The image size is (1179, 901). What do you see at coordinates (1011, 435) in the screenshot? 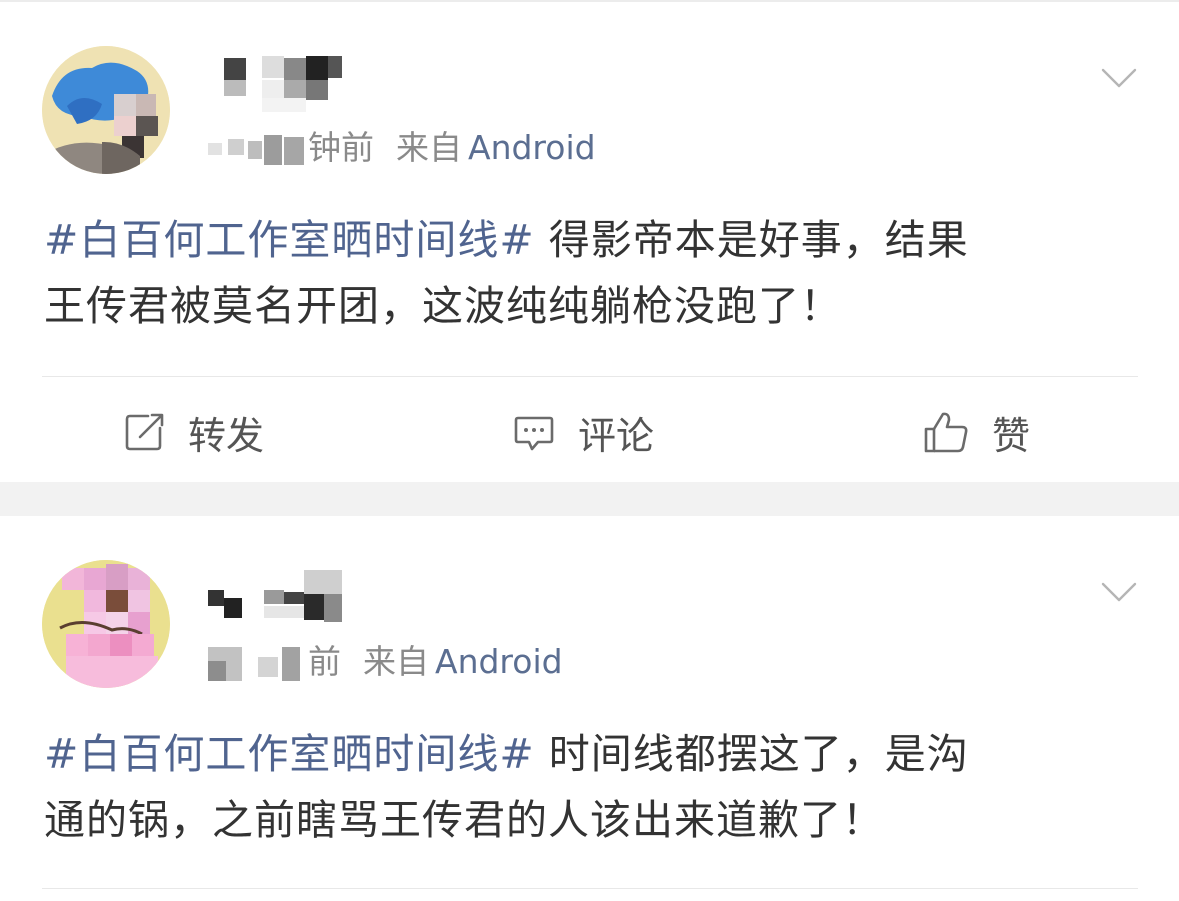
I see `like-label: 赞` at bounding box center [1011, 435].